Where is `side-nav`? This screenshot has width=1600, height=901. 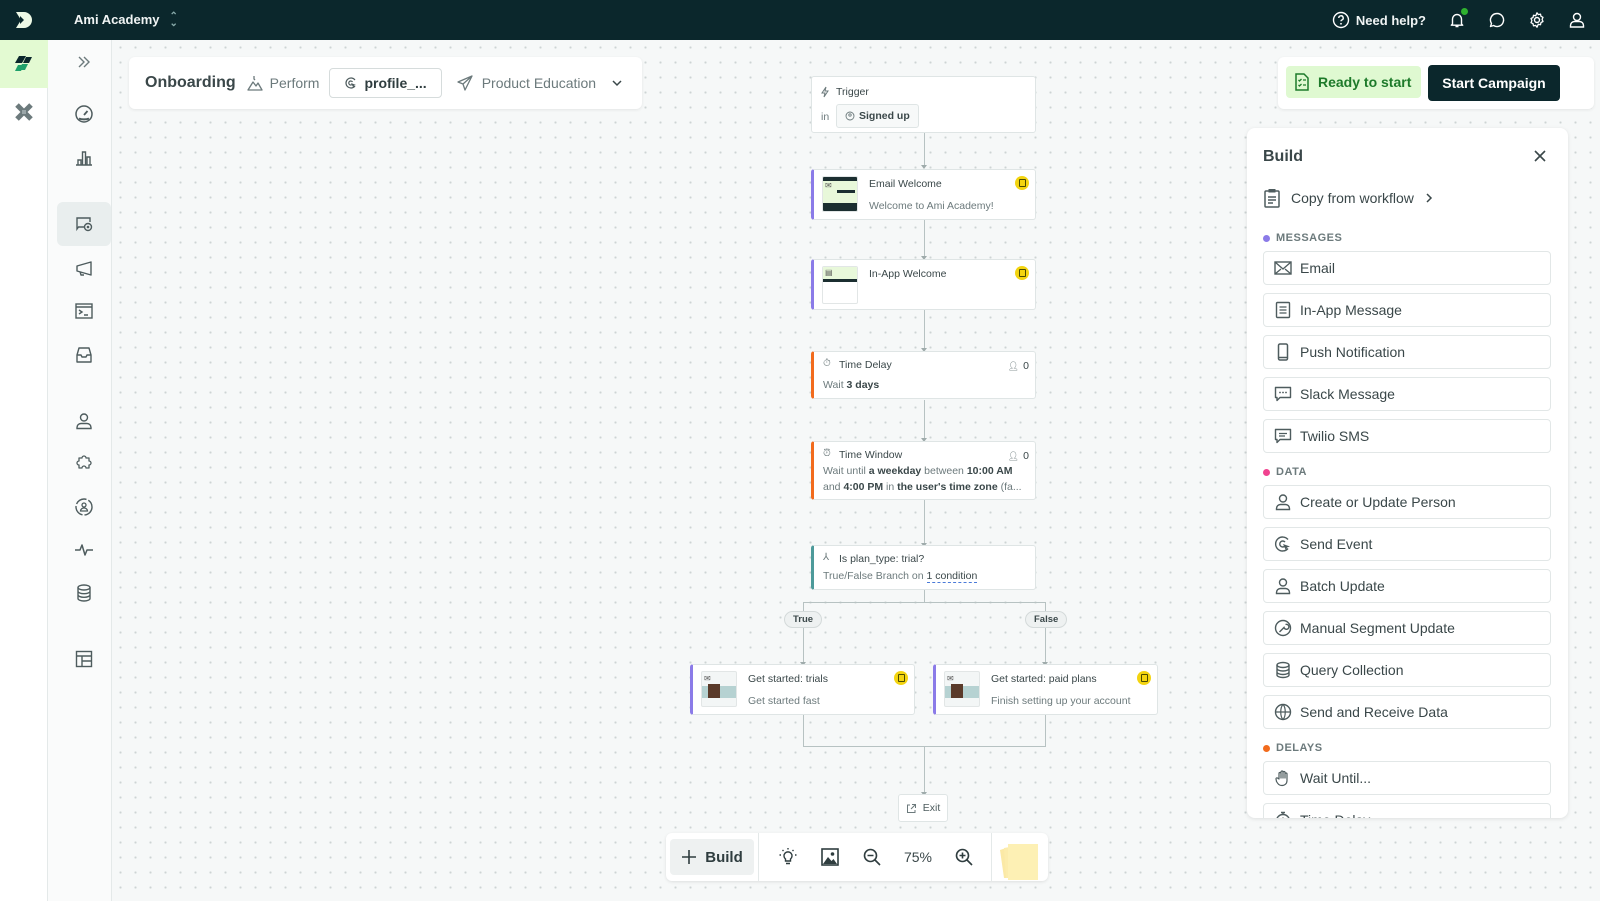 side-nav is located at coordinates (80, 470).